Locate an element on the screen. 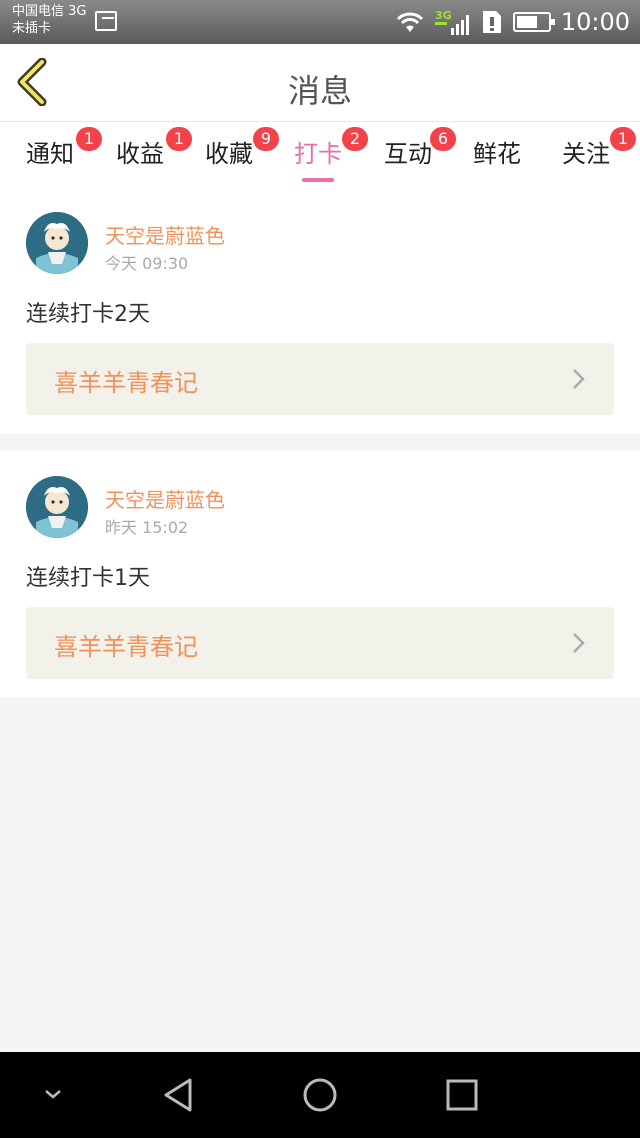 The height and width of the screenshot is (1138, 640). tab-notice: 通知 1 is located at coordinates (64, 155).